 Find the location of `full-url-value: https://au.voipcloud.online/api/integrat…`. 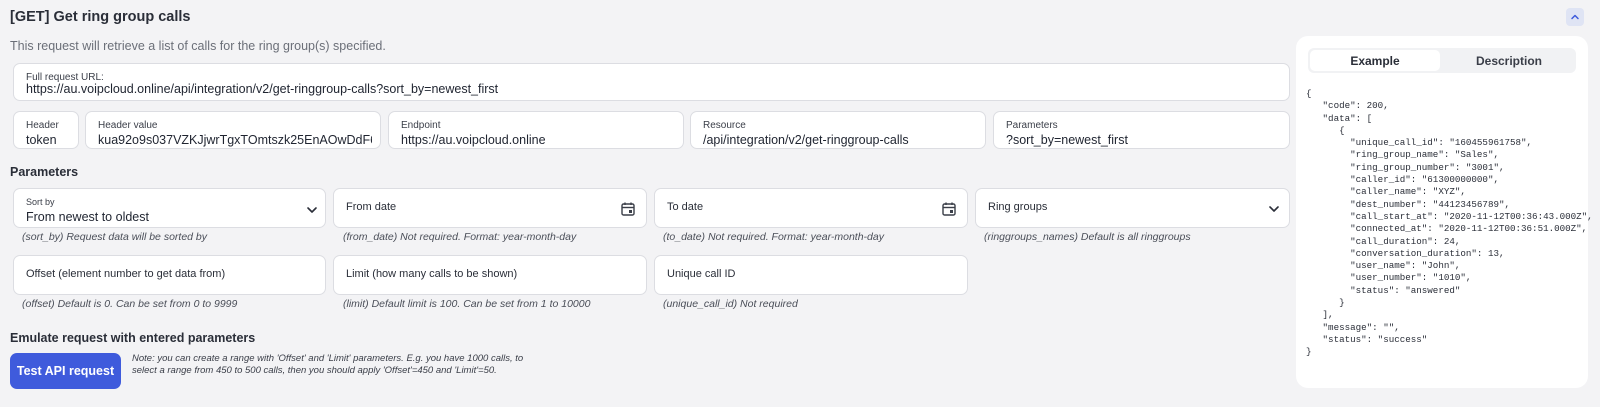

full-url-value: https://au.voipcloud.online/api/integrat… is located at coordinates (262, 89).